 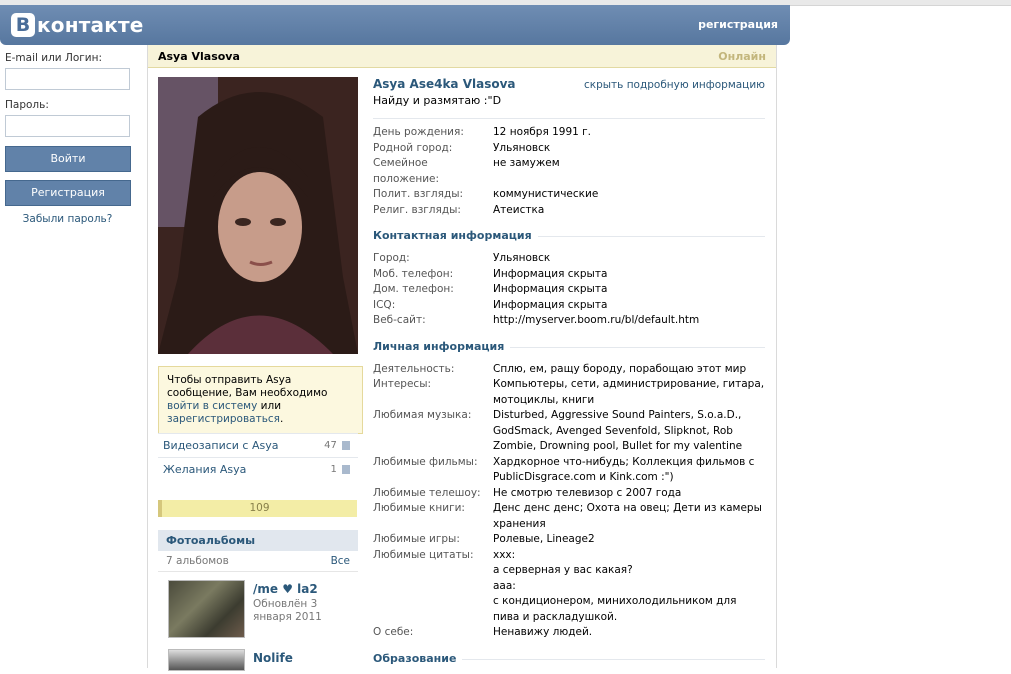 What do you see at coordinates (455, 235) in the screenshot?
I see `section-title: Контактная информация` at bounding box center [455, 235].